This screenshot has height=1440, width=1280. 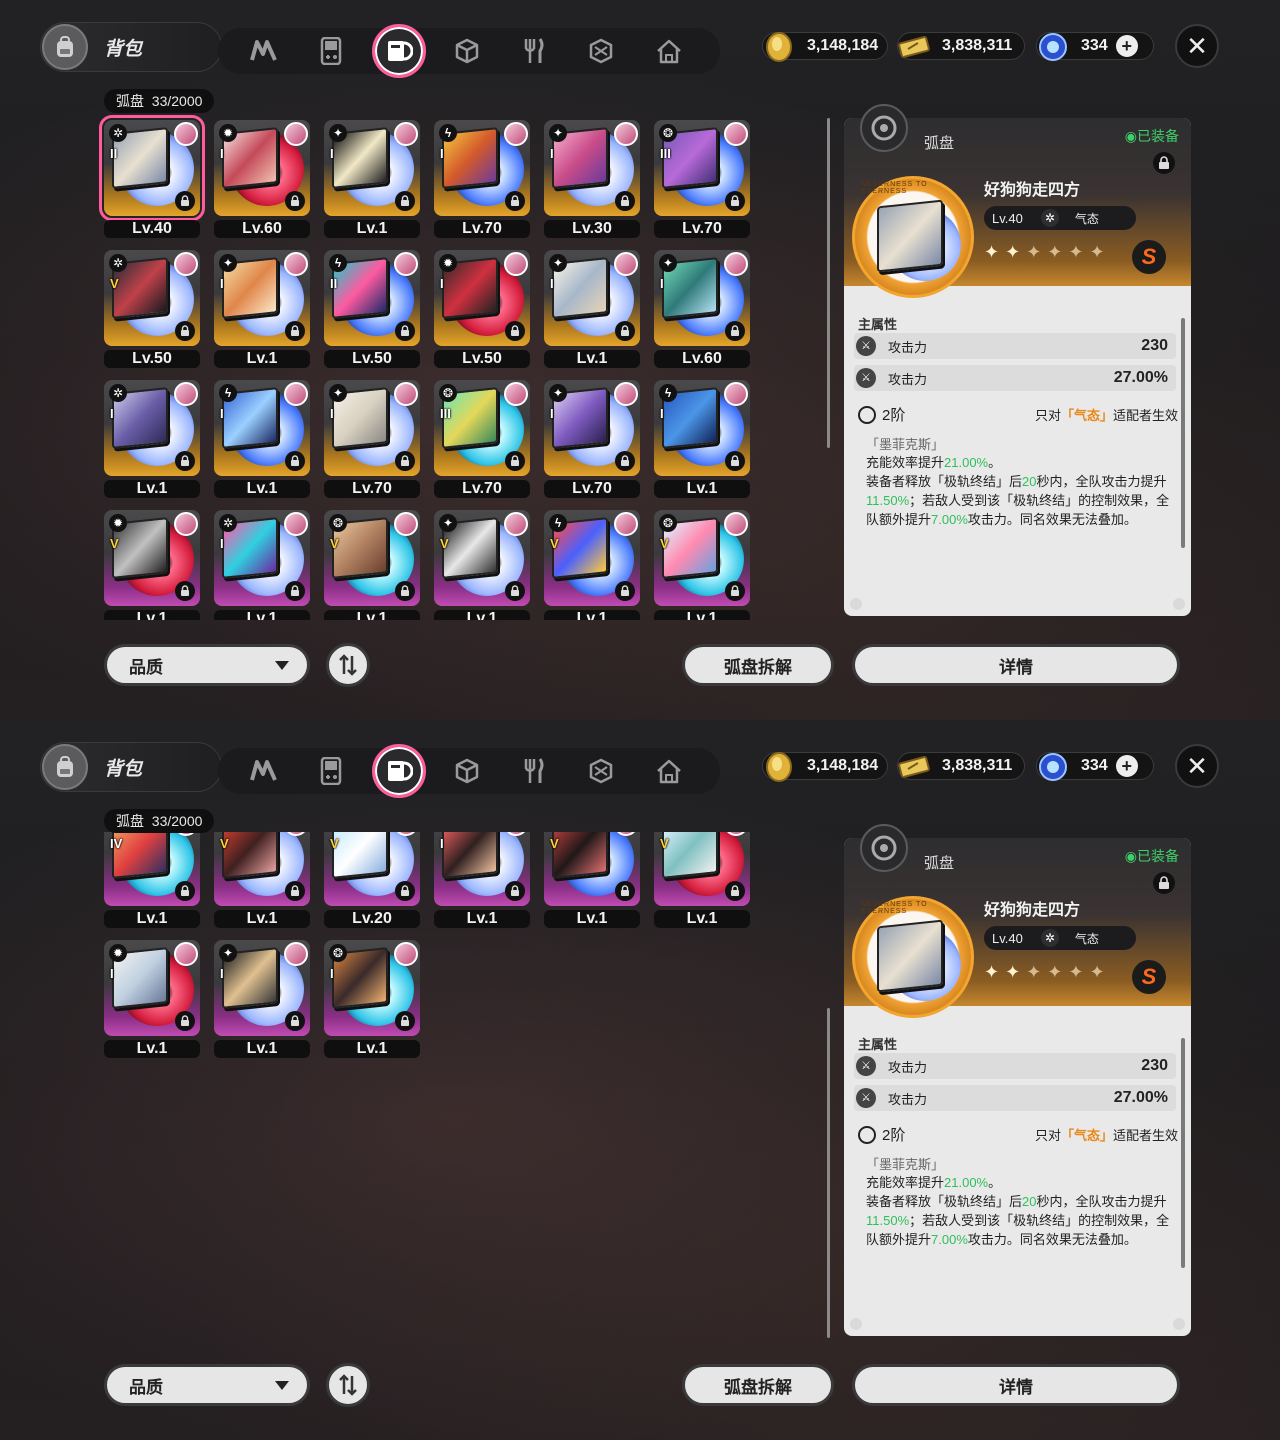 What do you see at coordinates (482, 558) in the screenshot?
I see `disc-card: ✦ V` at bounding box center [482, 558].